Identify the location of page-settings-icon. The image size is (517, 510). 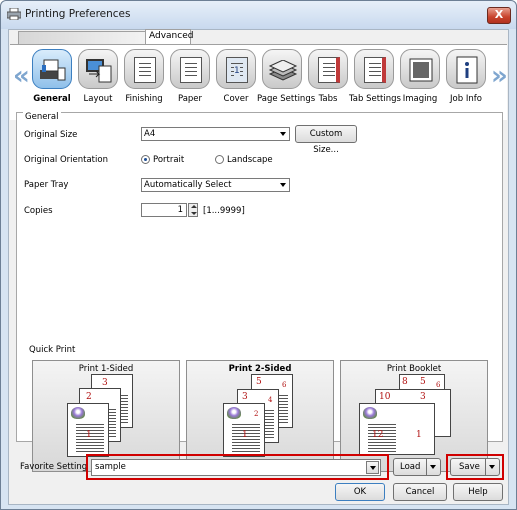
(283, 70).